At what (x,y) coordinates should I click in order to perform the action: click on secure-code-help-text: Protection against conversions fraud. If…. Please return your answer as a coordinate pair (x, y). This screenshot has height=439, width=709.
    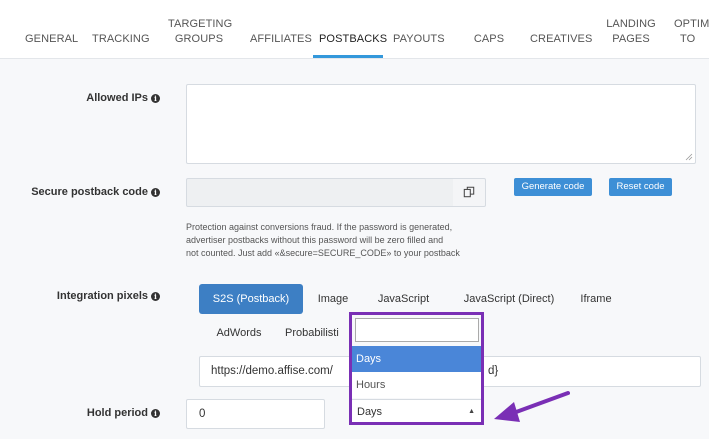
    Looking at the image, I should click on (341, 240).